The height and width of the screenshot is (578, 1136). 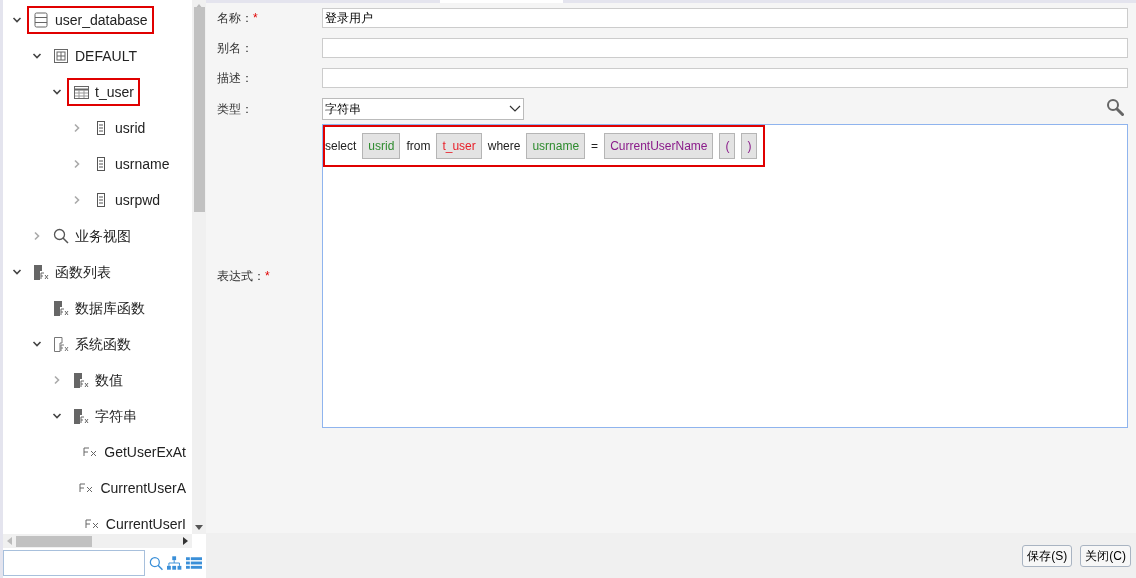 What do you see at coordinates (74, 563) in the screenshot?
I see `search-field` at bounding box center [74, 563].